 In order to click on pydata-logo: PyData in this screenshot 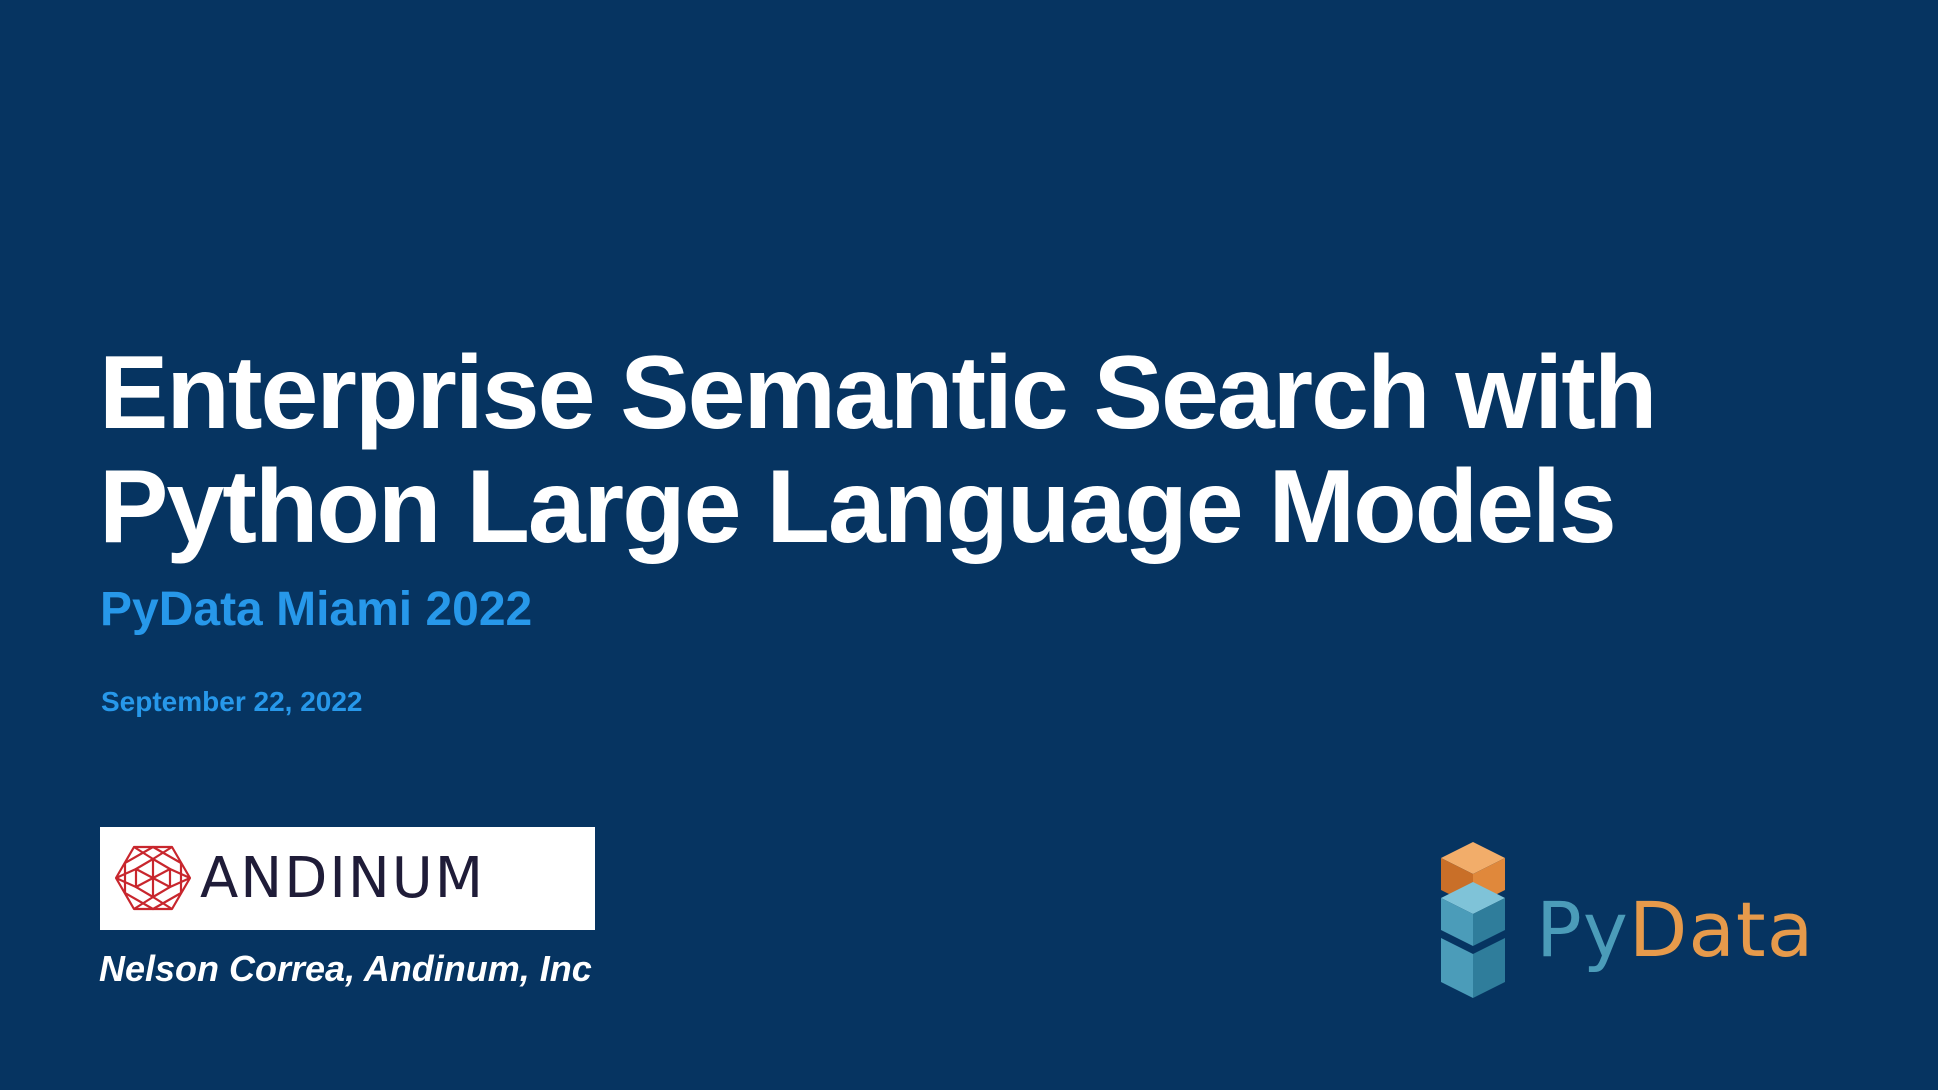, I will do `click(1640, 920)`.